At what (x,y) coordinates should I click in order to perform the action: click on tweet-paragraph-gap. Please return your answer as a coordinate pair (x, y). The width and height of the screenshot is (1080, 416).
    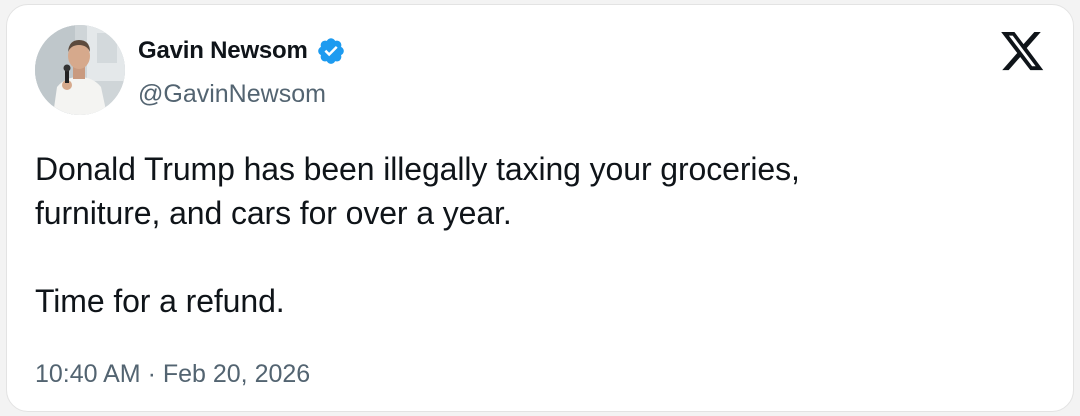
    Looking at the image, I should click on (535, 257).